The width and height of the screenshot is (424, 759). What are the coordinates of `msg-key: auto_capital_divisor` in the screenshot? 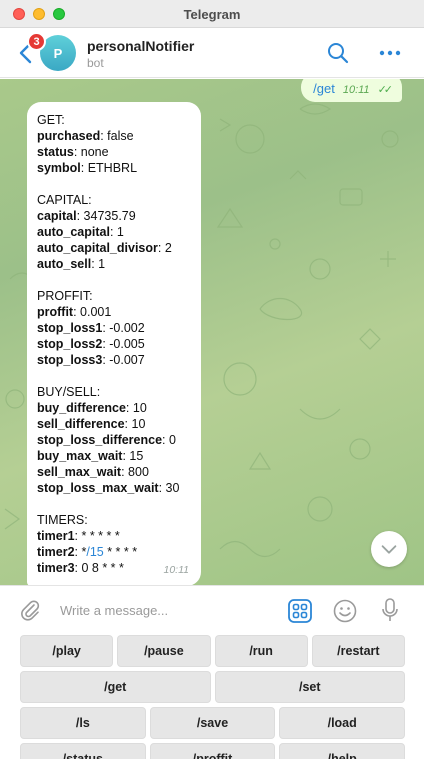 It's located at (97, 248).